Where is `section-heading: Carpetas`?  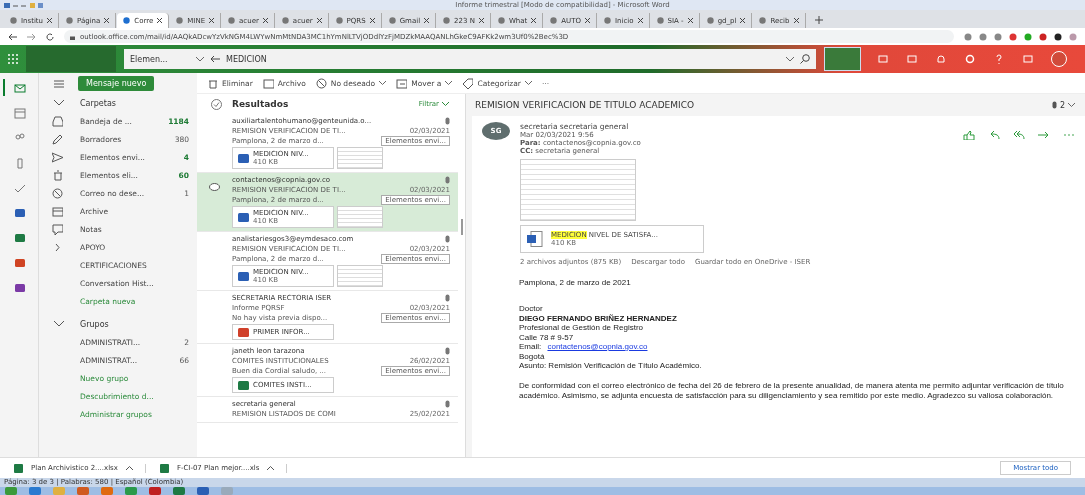
section-heading: Carpetas is located at coordinates (98, 103).